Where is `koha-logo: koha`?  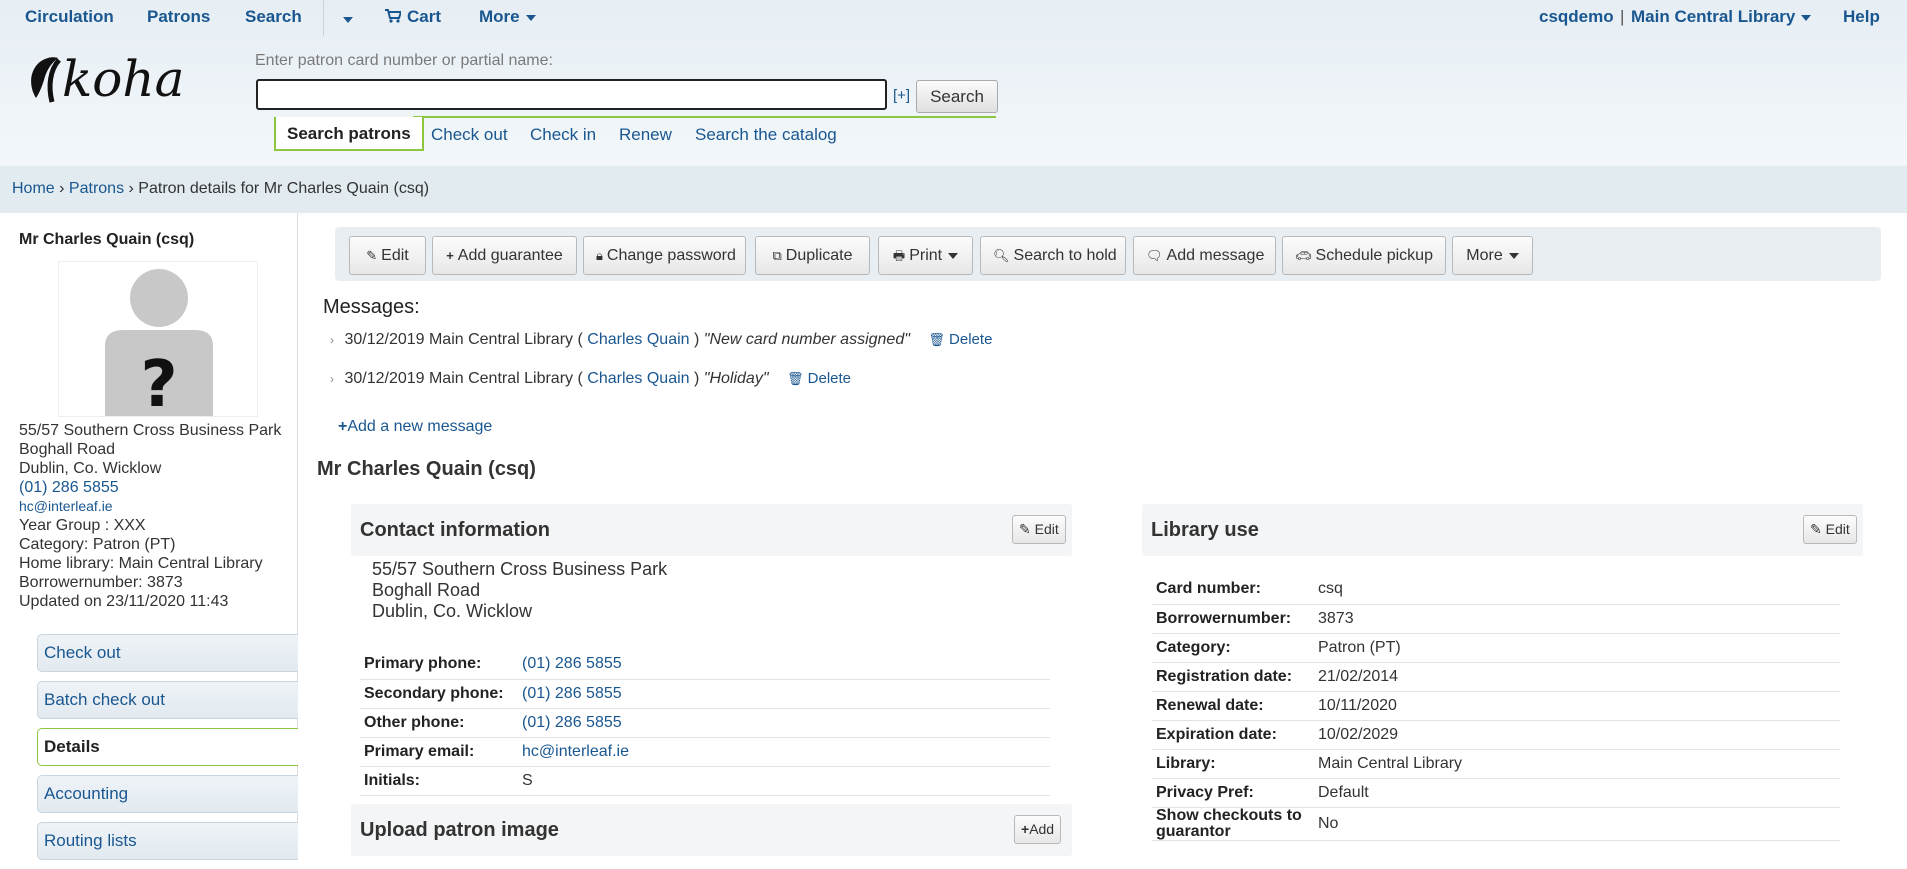
koha-logo: koha is located at coordinates (120, 81).